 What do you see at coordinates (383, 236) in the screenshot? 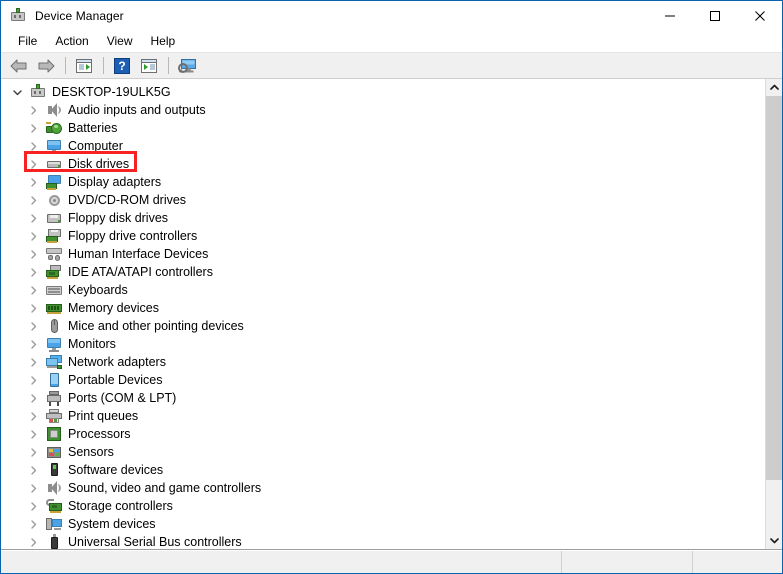
I see `tree-item-floppy-drive-controllers: Floppy drive controllers` at bounding box center [383, 236].